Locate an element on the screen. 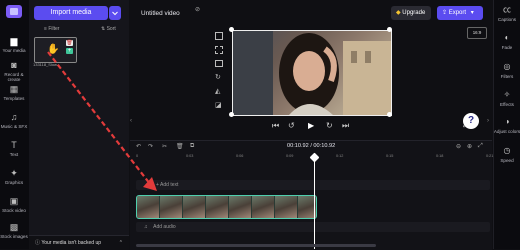 The image size is (520, 250). panel-item-speed: ◷ Speed is located at coordinates (505, 154).